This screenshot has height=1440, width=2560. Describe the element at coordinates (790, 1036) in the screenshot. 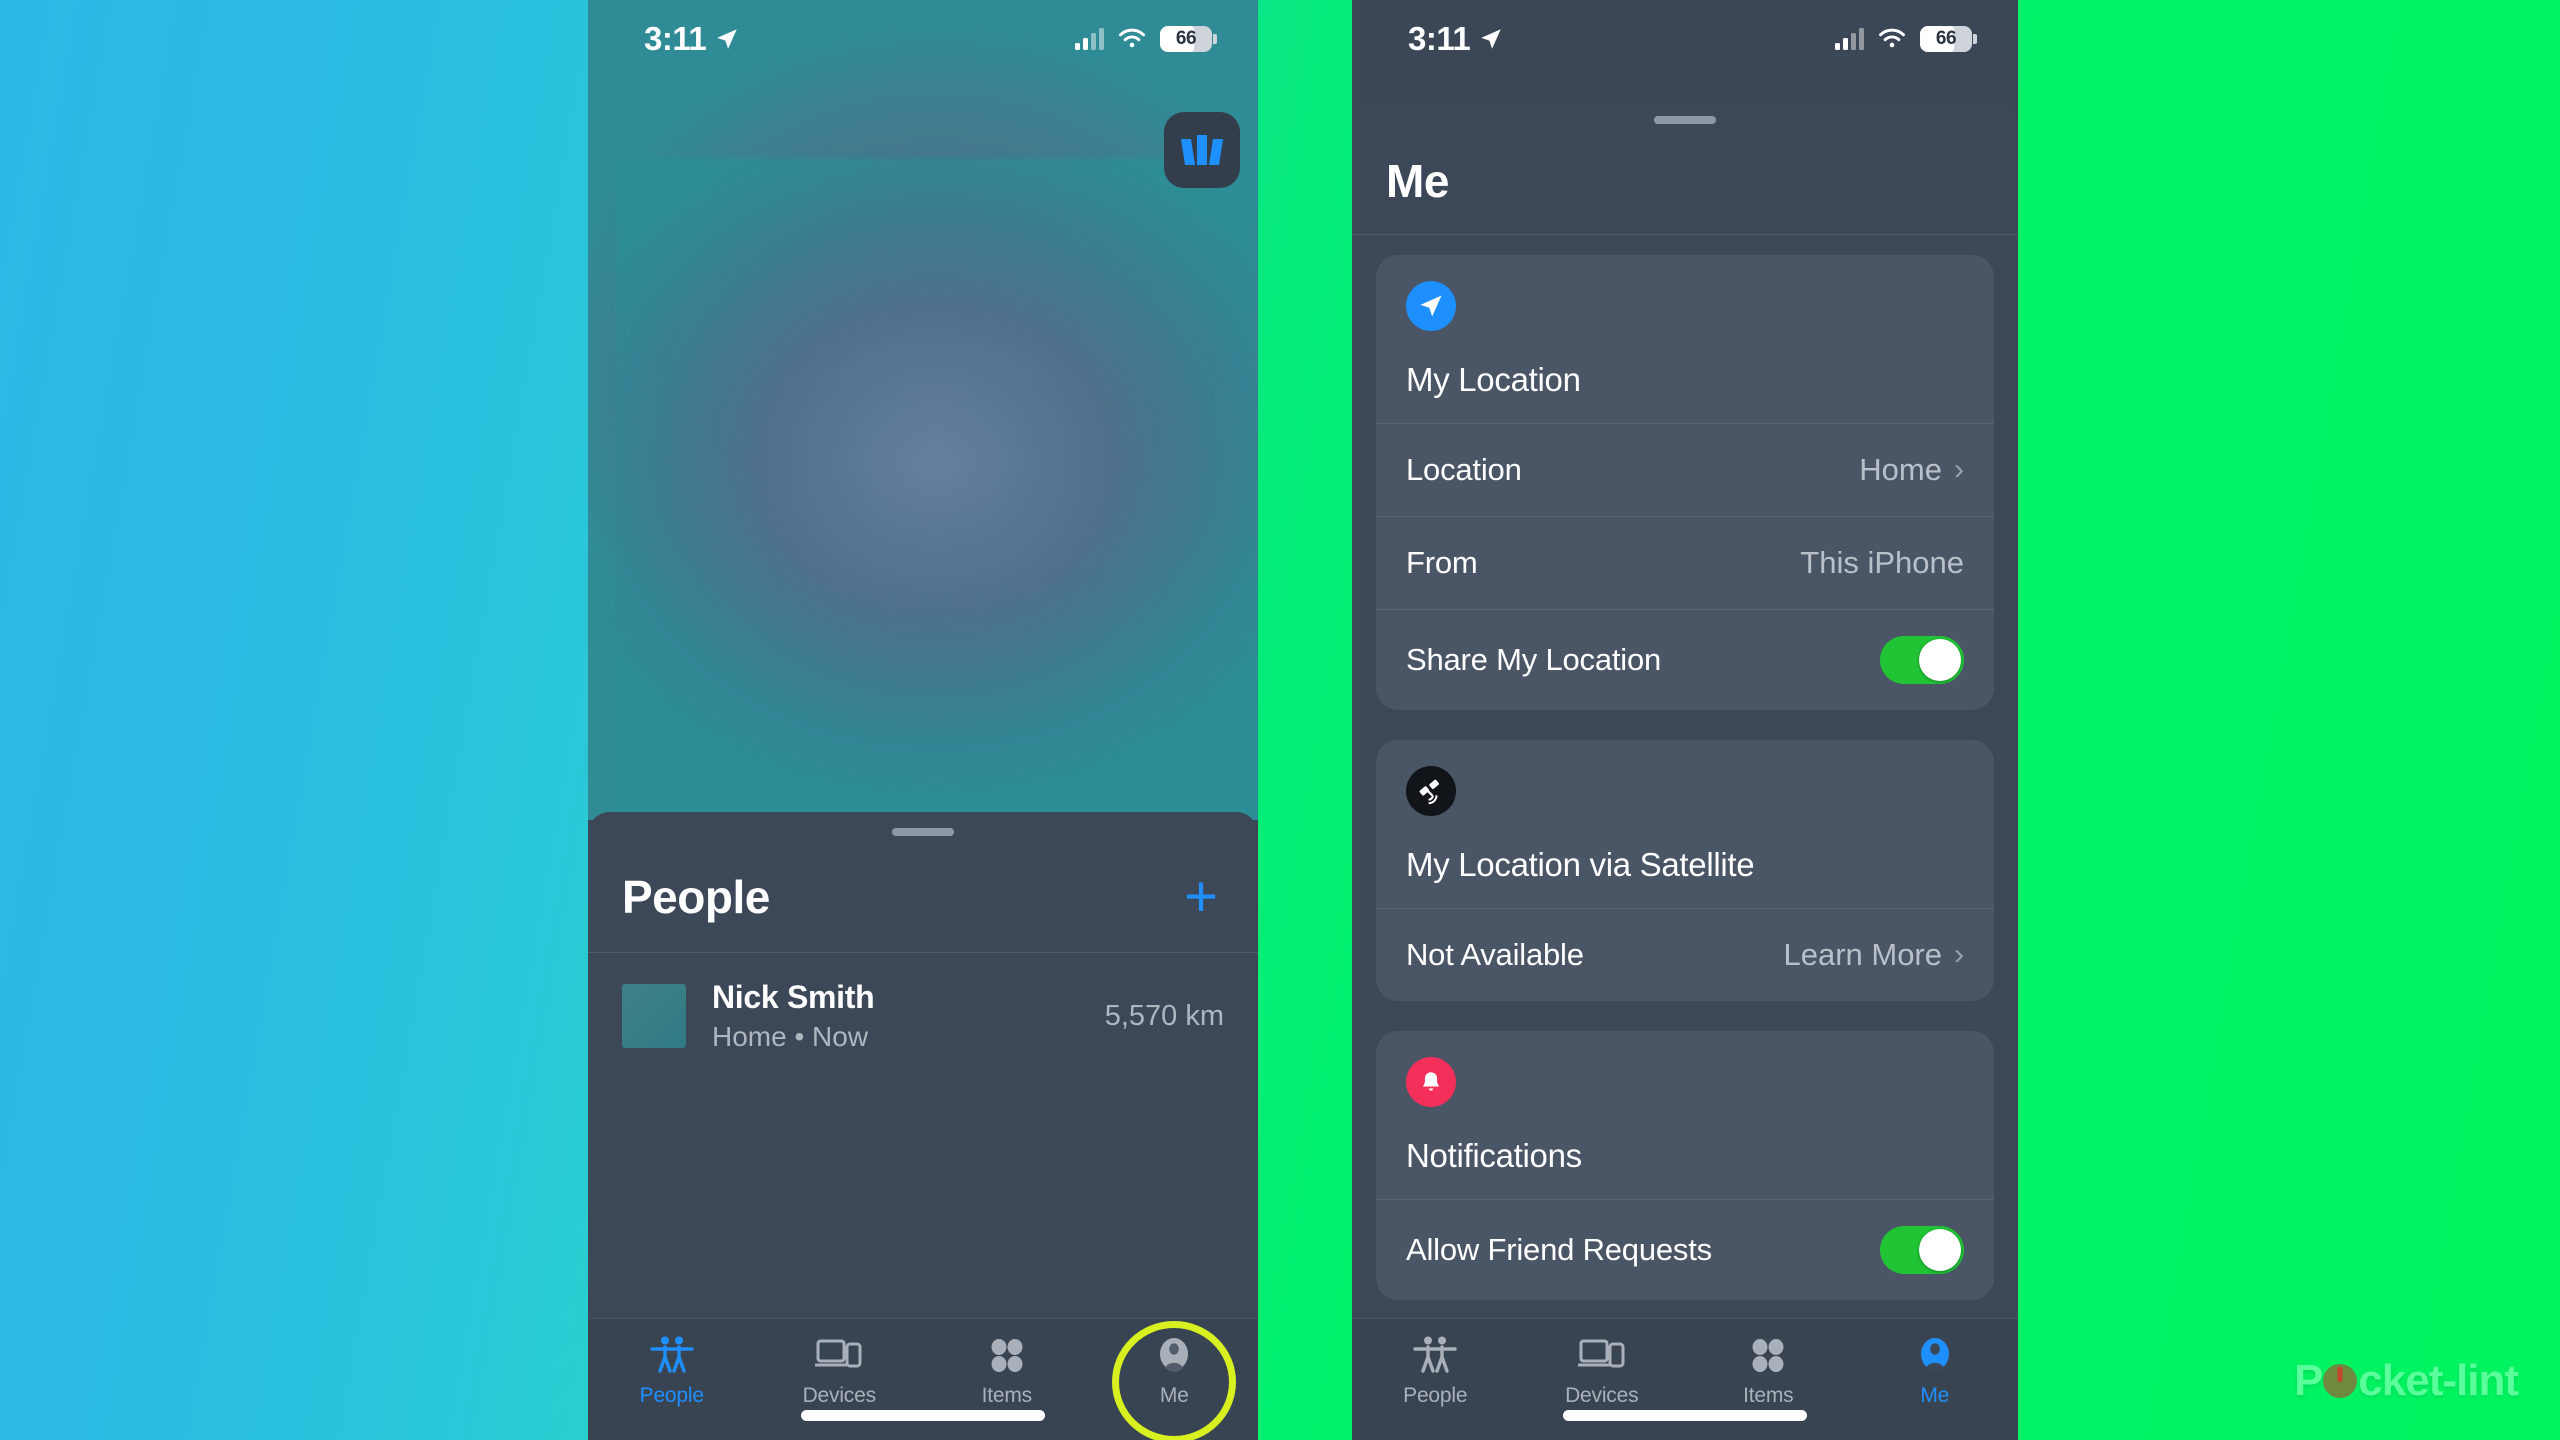

I see `person-subtitle: Home • Now` at that location.